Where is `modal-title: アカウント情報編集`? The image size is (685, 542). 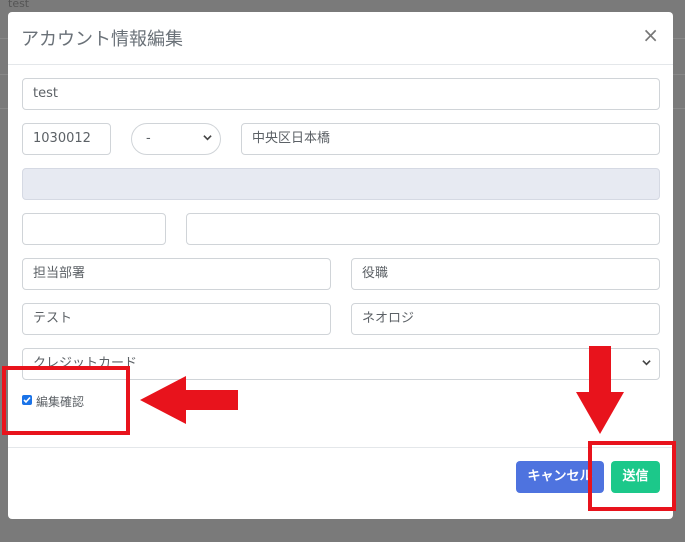
modal-title: アカウント情報編集 is located at coordinates (102, 39).